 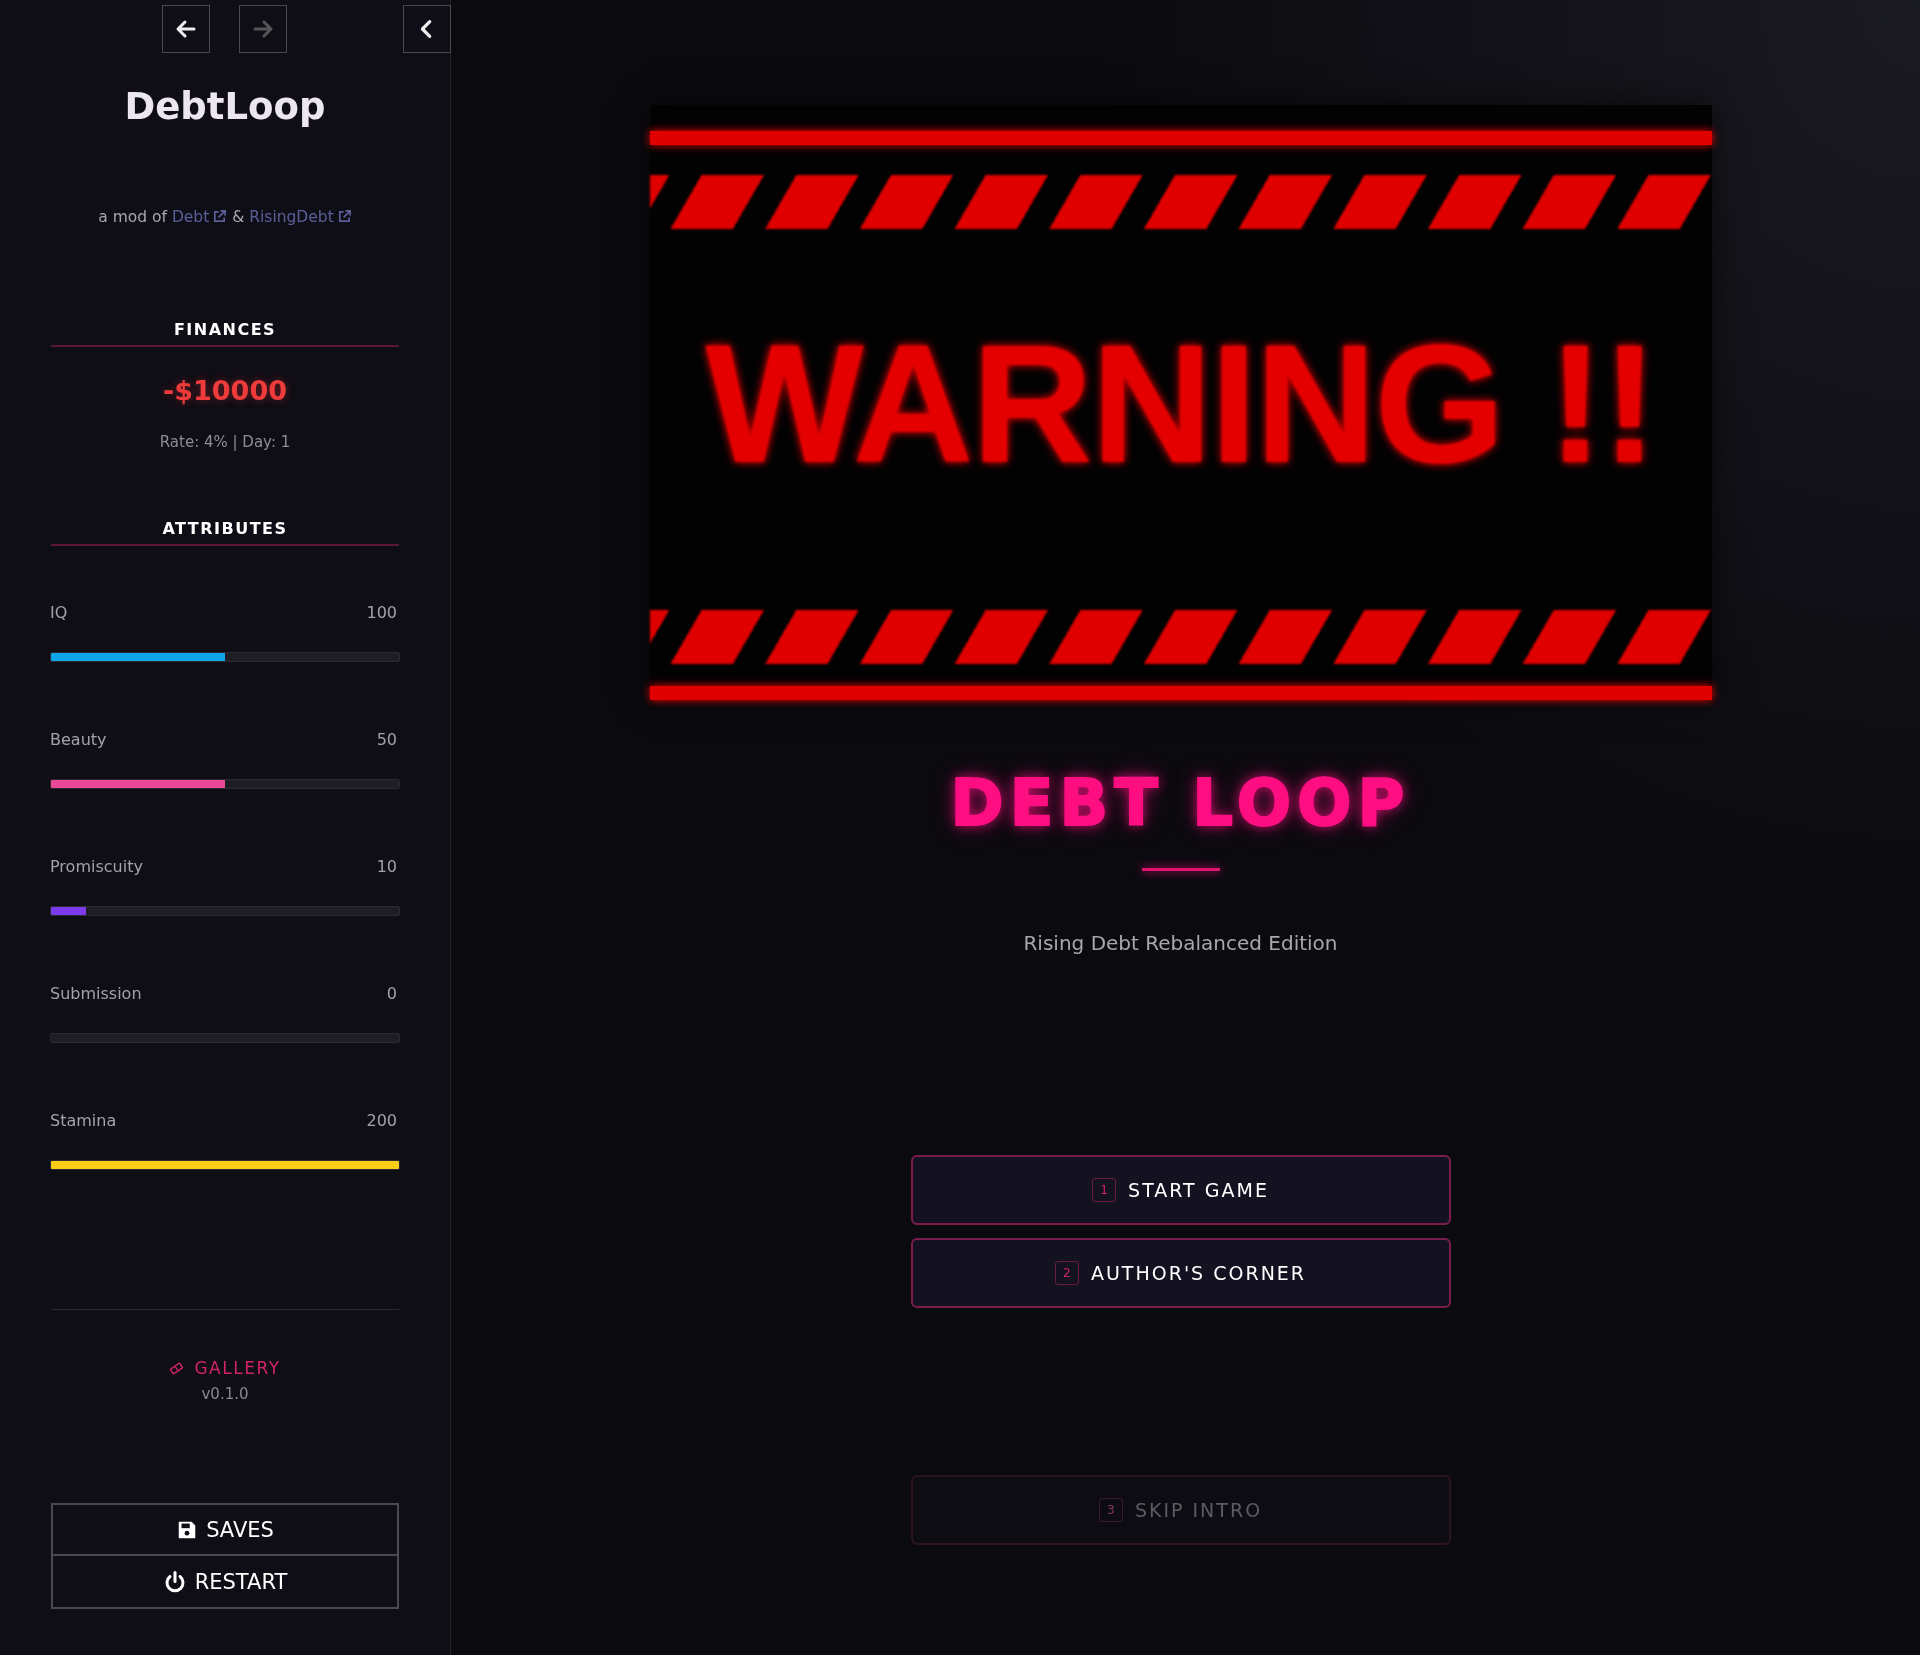 I want to click on game-title: DEBT LOOP, so click(x=1180, y=803).